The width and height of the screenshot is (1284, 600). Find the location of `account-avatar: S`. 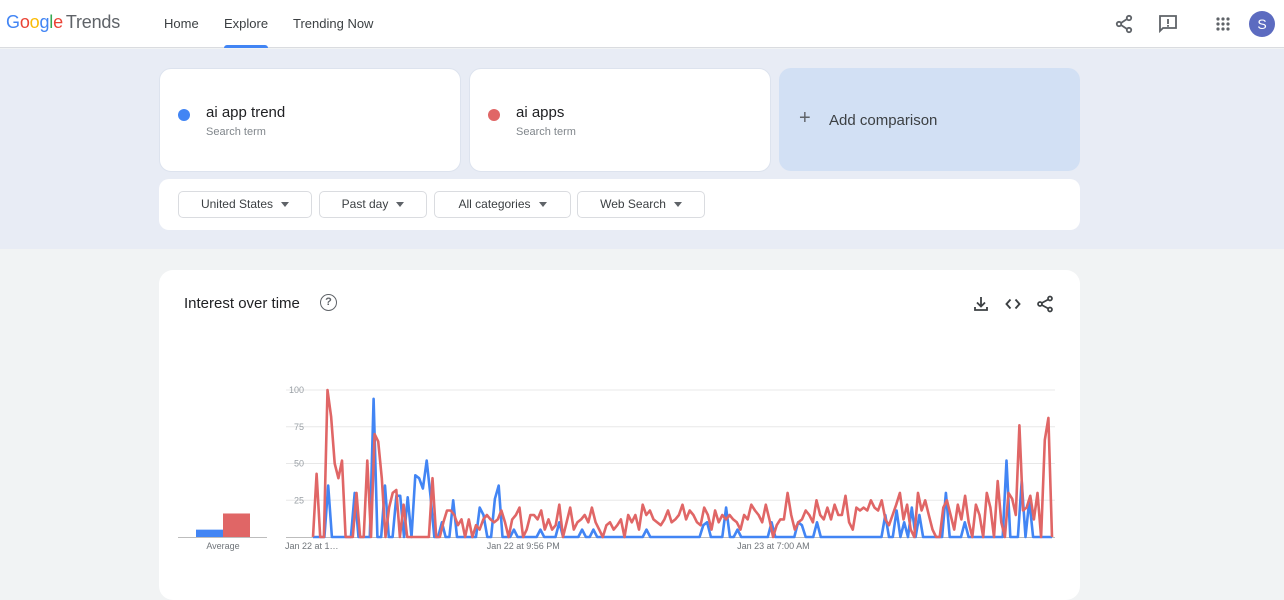

account-avatar: S is located at coordinates (1262, 24).